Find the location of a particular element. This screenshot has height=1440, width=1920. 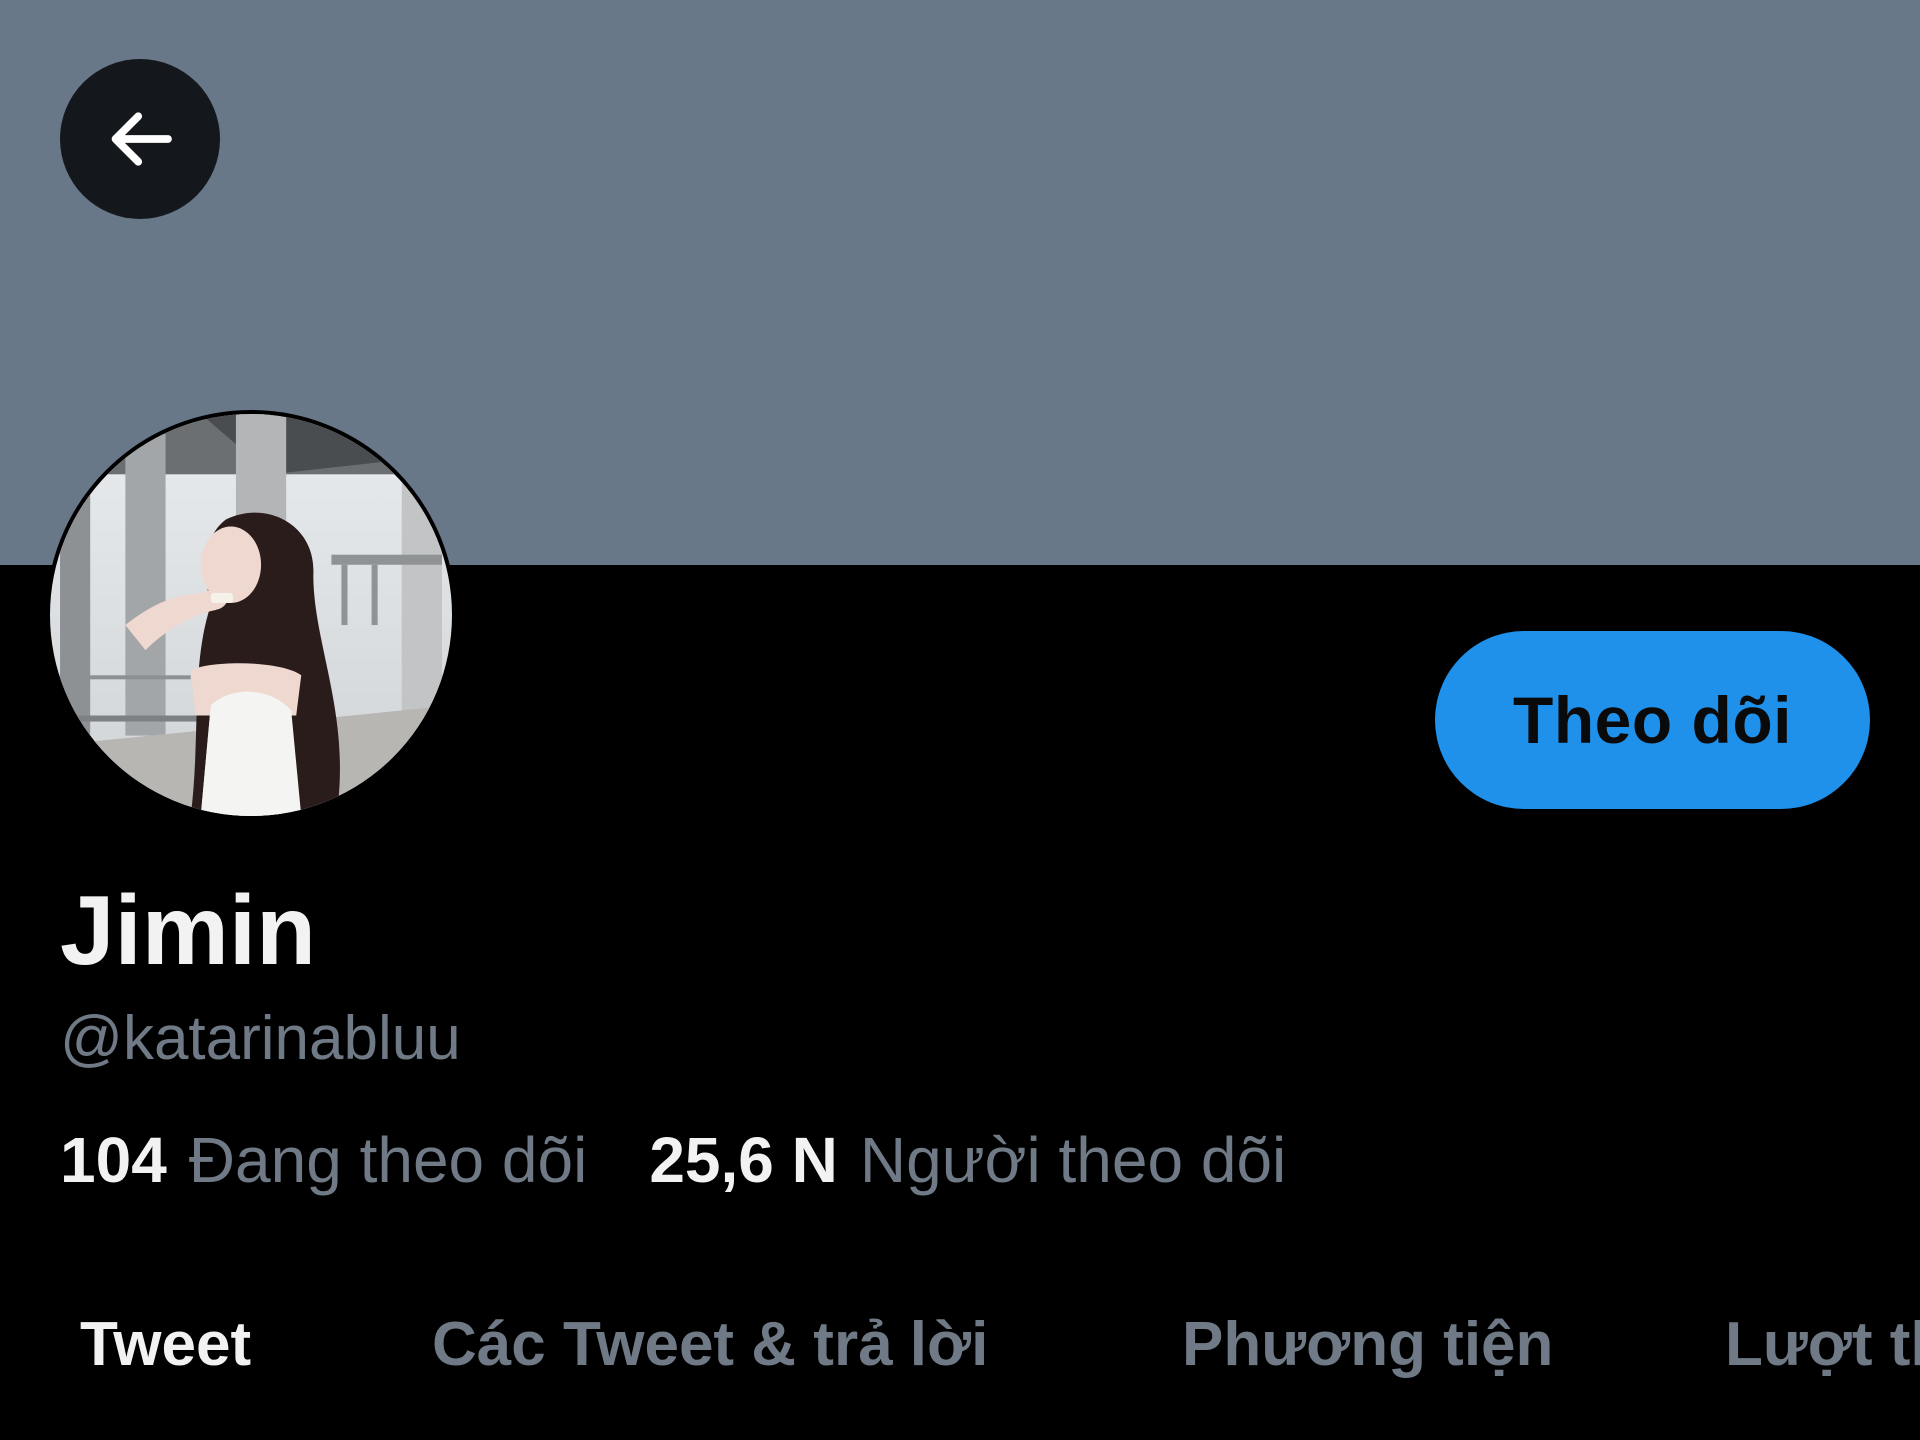

back-button is located at coordinates (140, 139).